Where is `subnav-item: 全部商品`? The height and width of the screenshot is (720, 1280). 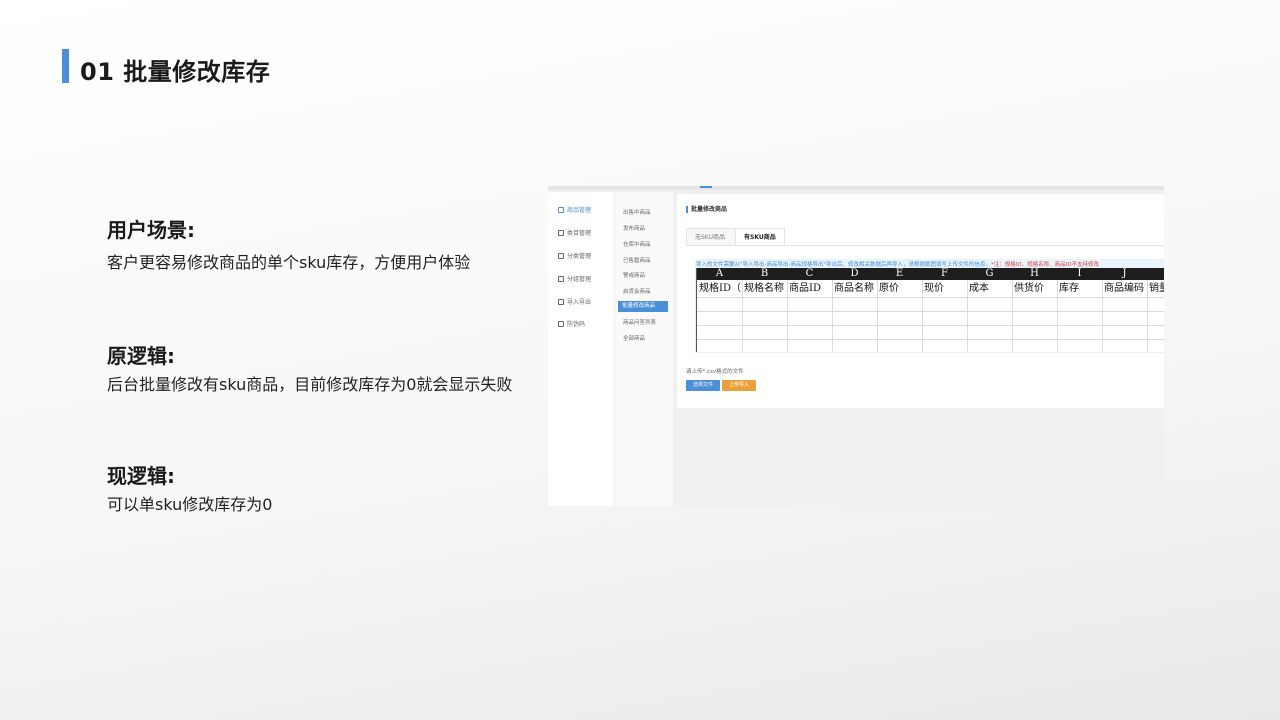
subnav-item: 全部商品 is located at coordinates (634, 338).